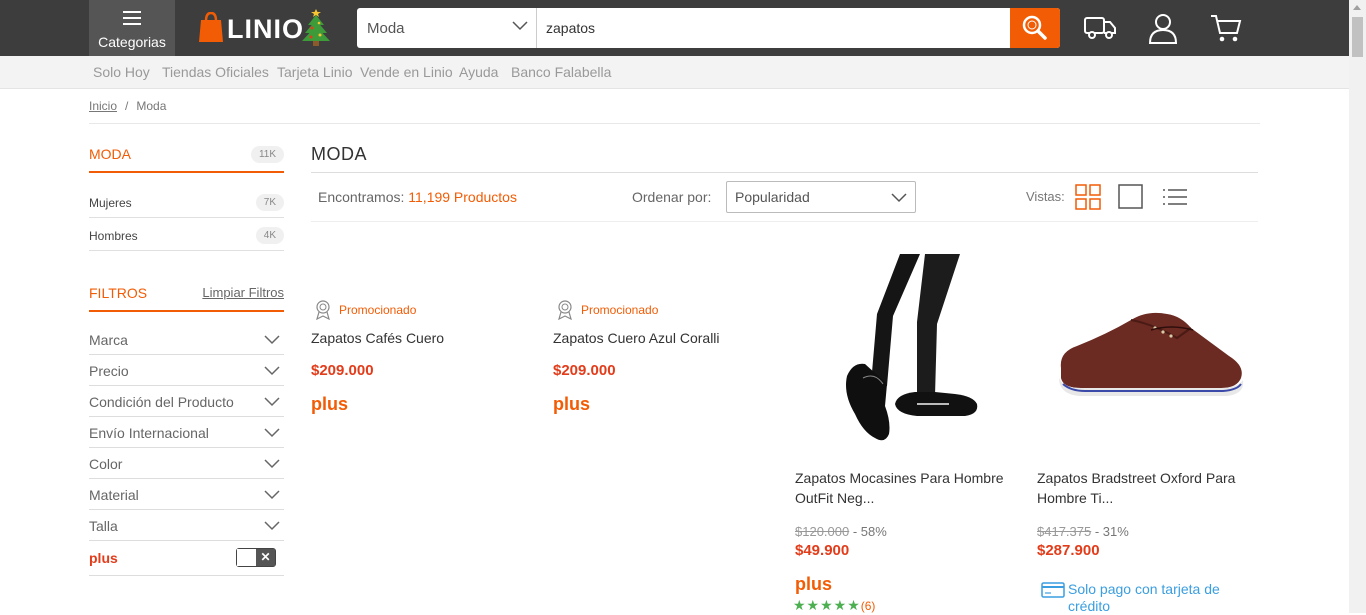  What do you see at coordinates (1064, 531) in the screenshot?
I see `old-price-value: $417.375` at bounding box center [1064, 531].